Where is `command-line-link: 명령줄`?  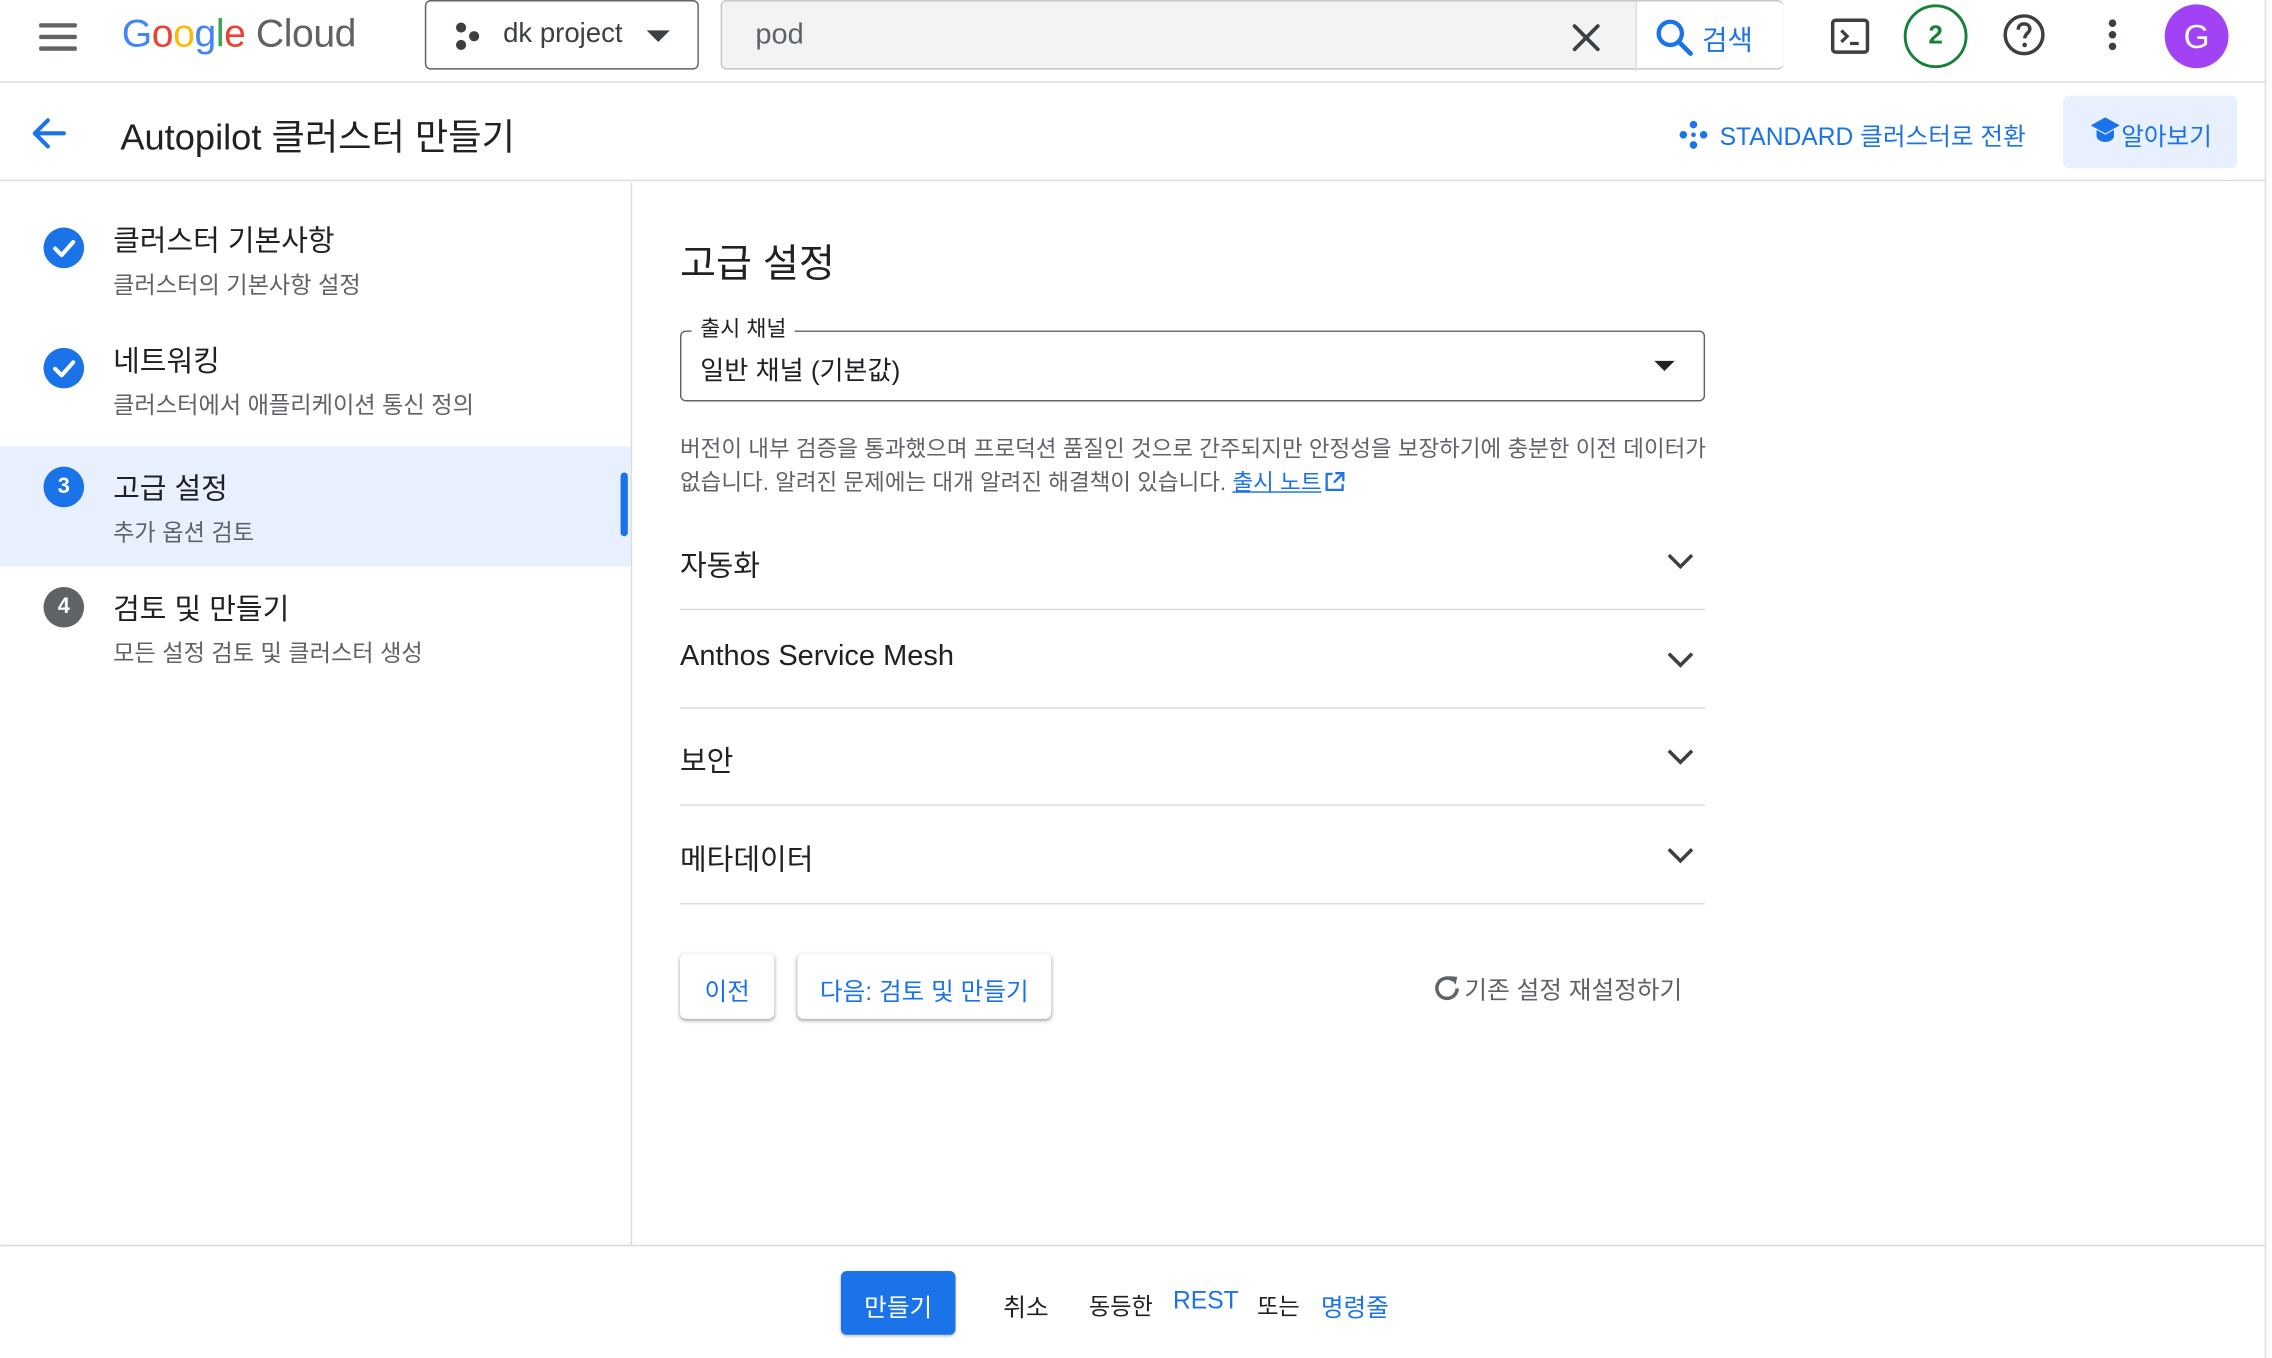
command-line-link: 명령줄 is located at coordinates (1355, 1305).